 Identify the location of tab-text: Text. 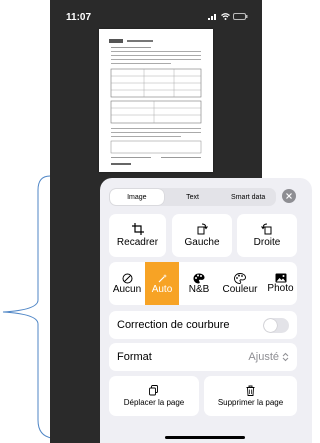
(193, 197).